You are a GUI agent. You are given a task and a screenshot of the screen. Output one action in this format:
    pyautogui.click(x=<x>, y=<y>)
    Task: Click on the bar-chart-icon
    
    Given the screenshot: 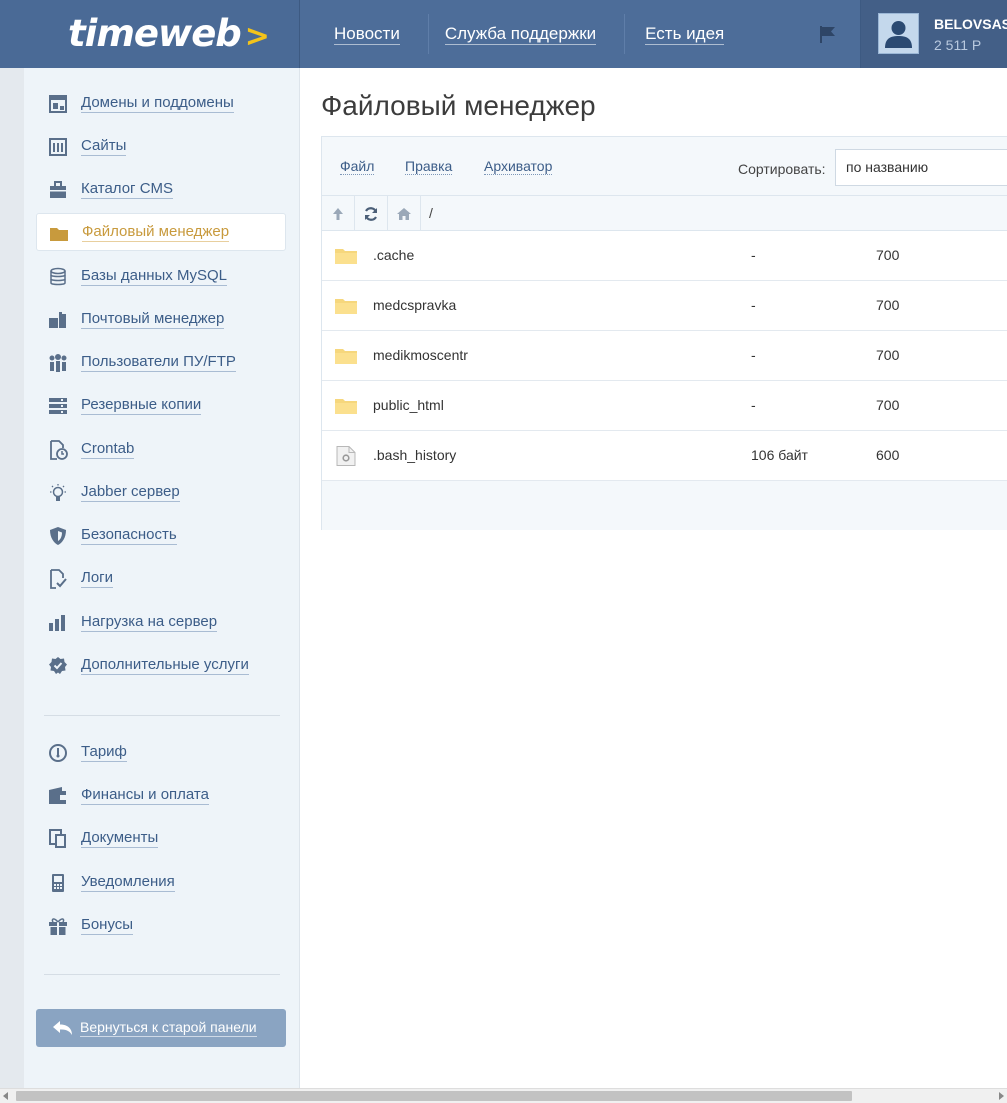 What is the action you would take?
    pyautogui.click(x=57, y=623)
    